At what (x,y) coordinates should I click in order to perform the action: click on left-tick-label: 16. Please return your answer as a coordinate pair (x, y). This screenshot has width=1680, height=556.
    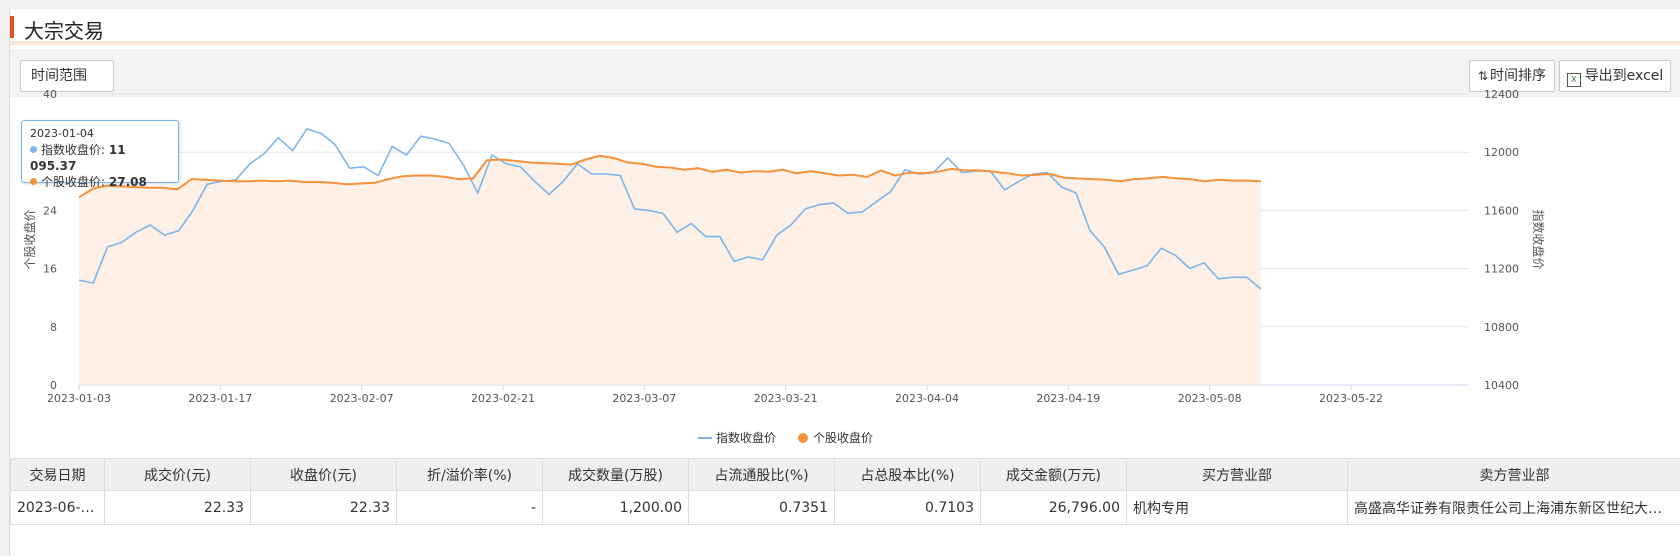
    Looking at the image, I should click on (50, 269).